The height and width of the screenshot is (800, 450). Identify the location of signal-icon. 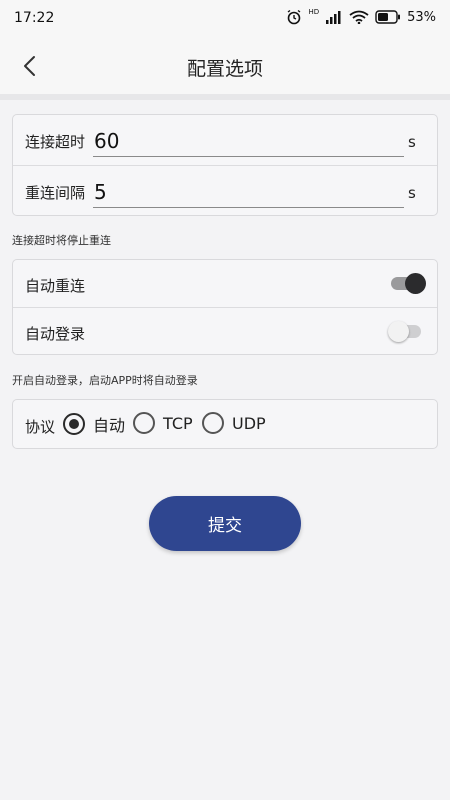
(333, 17).